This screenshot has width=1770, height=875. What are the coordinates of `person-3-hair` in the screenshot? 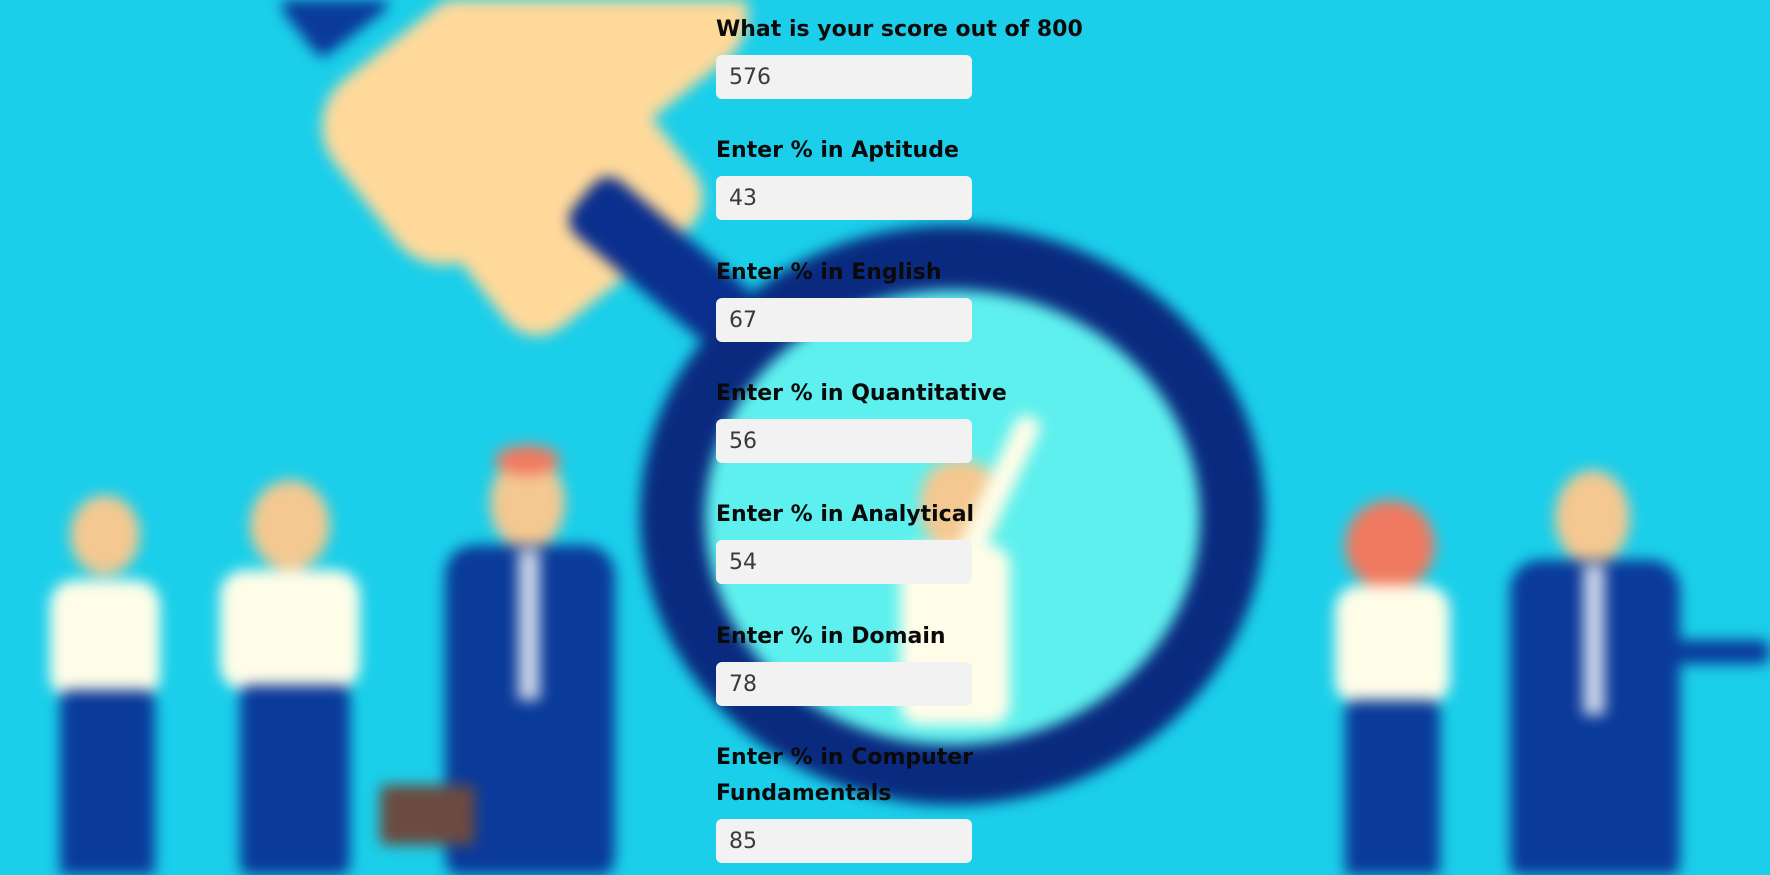 It's located at (527, 460).